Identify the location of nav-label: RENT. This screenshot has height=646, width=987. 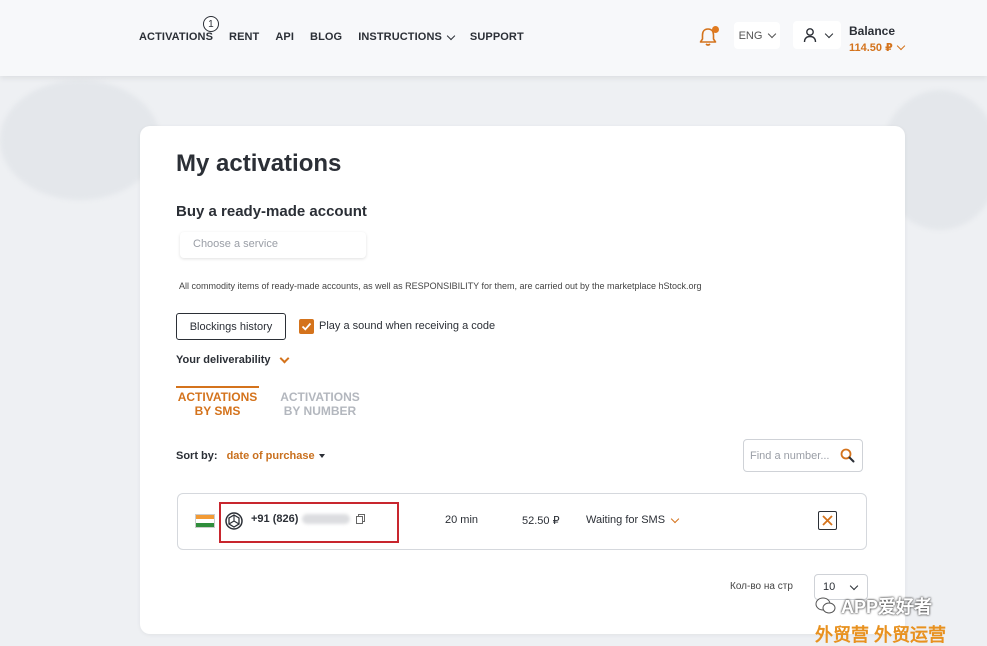
(244, 37).